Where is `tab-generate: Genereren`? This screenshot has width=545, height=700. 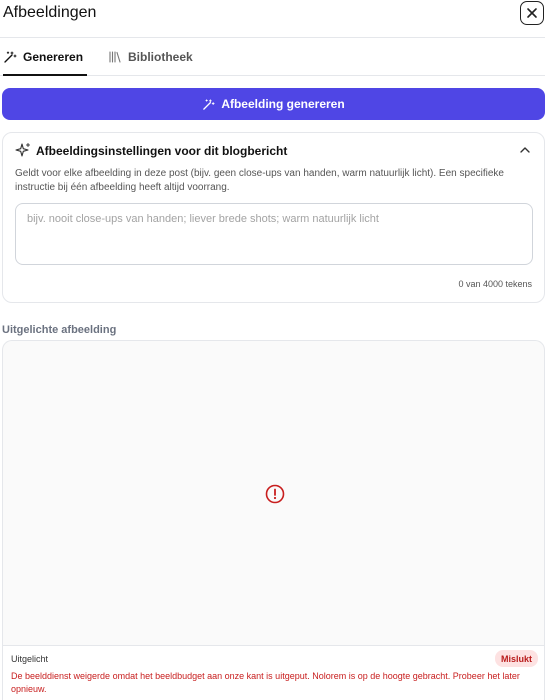
tab-generate: Genereren is located at coordinates (45, 63).